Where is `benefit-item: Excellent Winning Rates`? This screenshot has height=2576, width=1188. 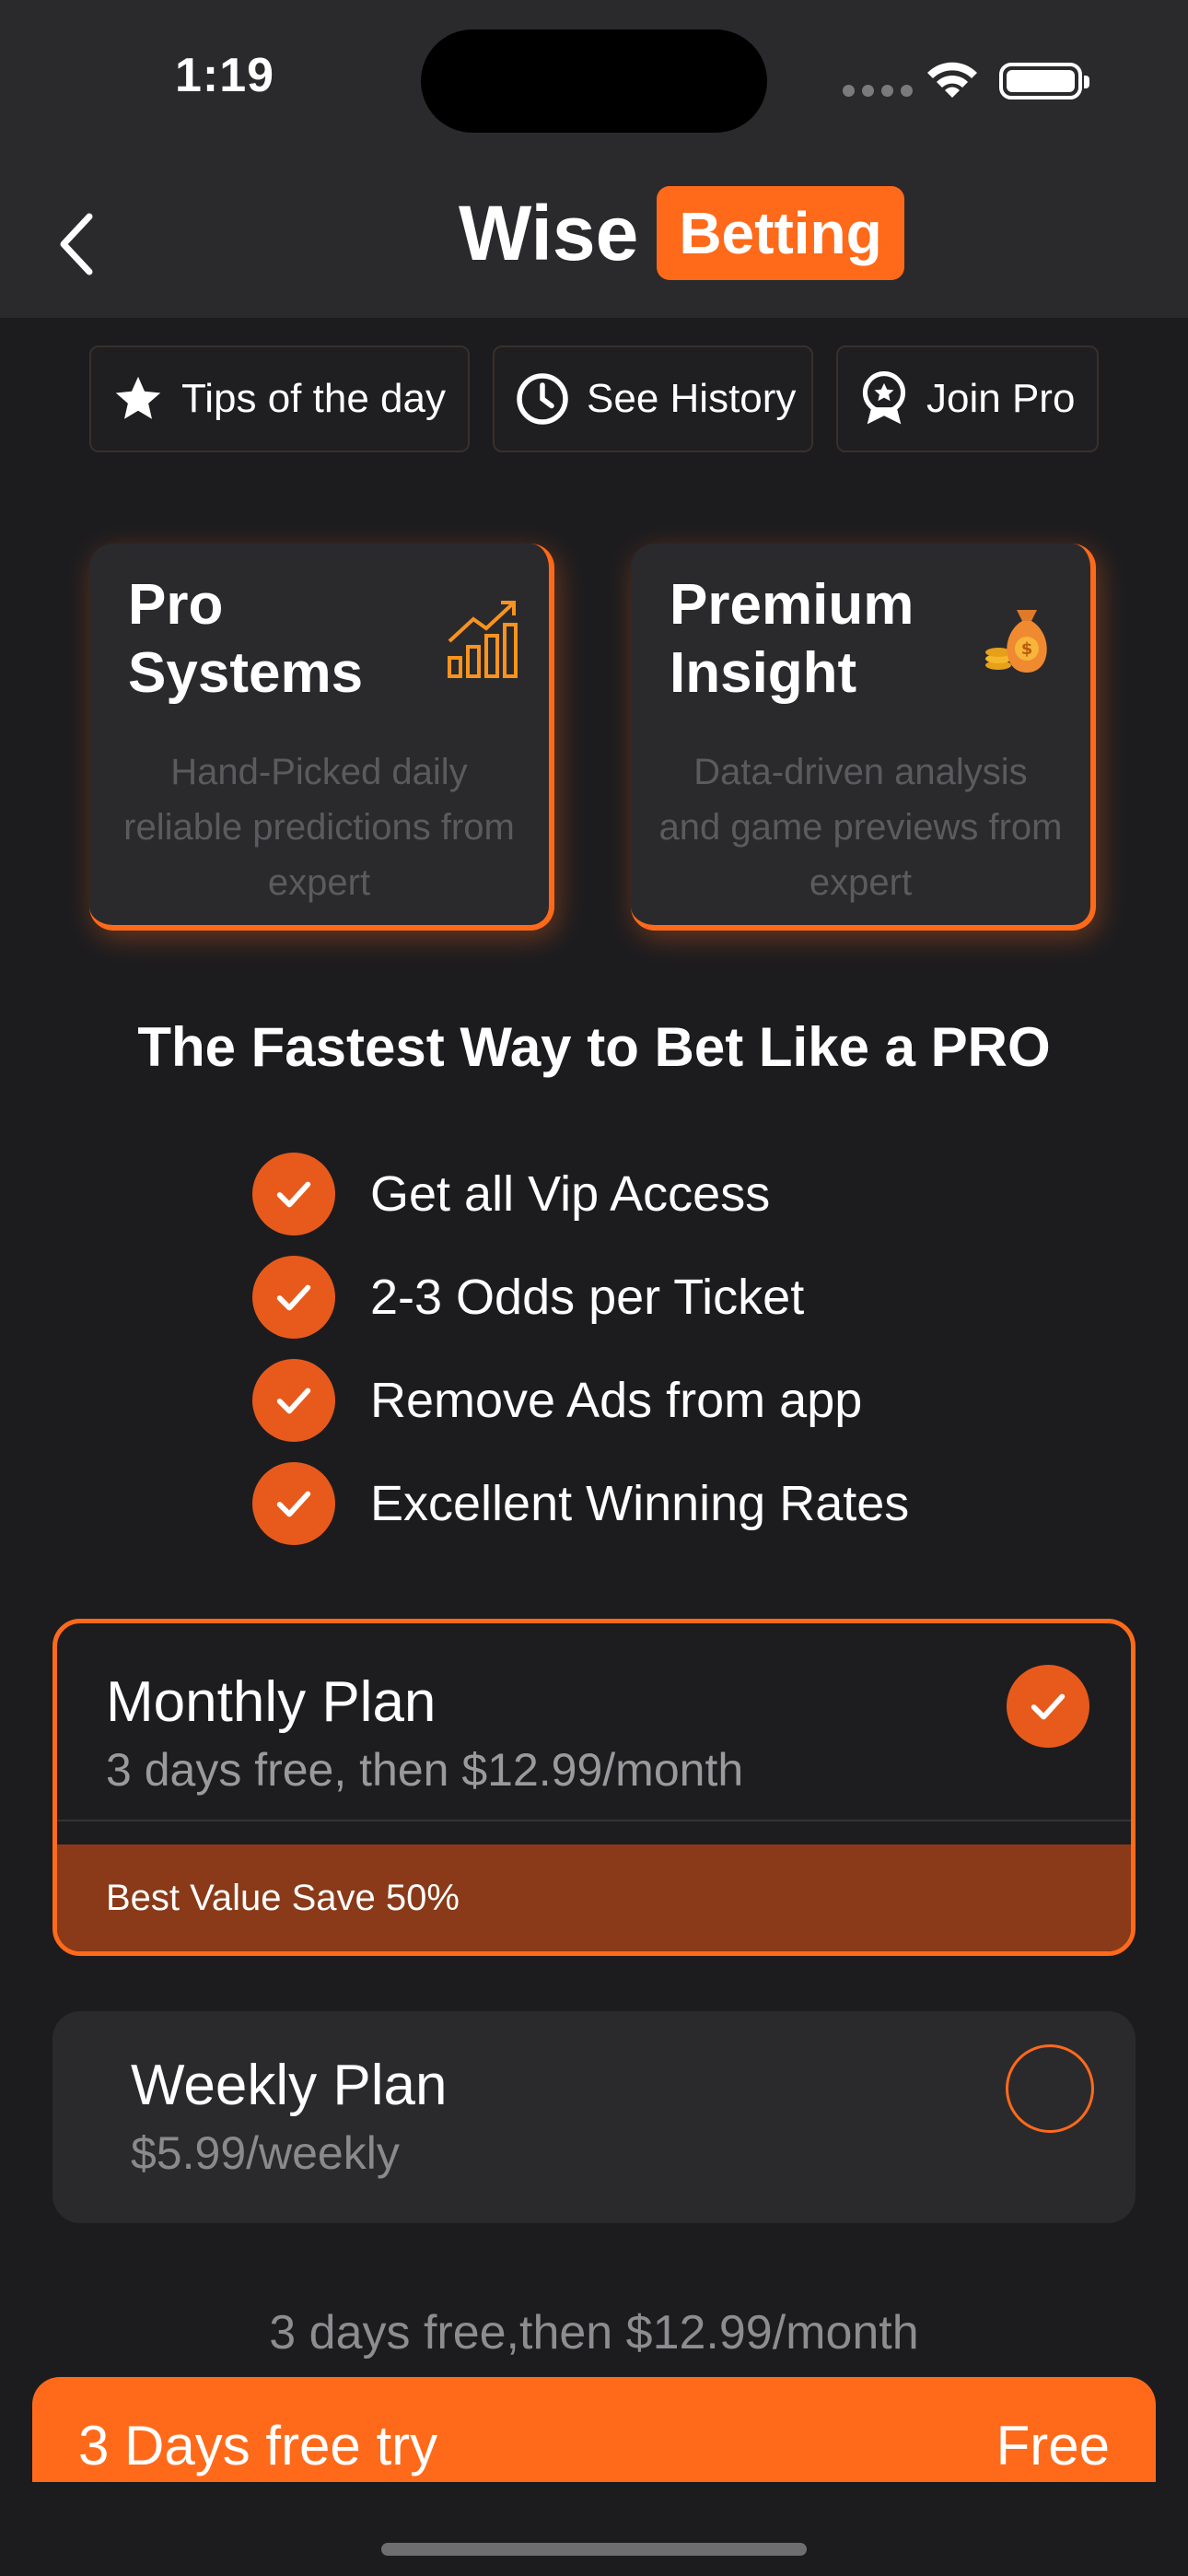
benefit-item: Excellent Winning Rates is located at coordinates (580, 1503).